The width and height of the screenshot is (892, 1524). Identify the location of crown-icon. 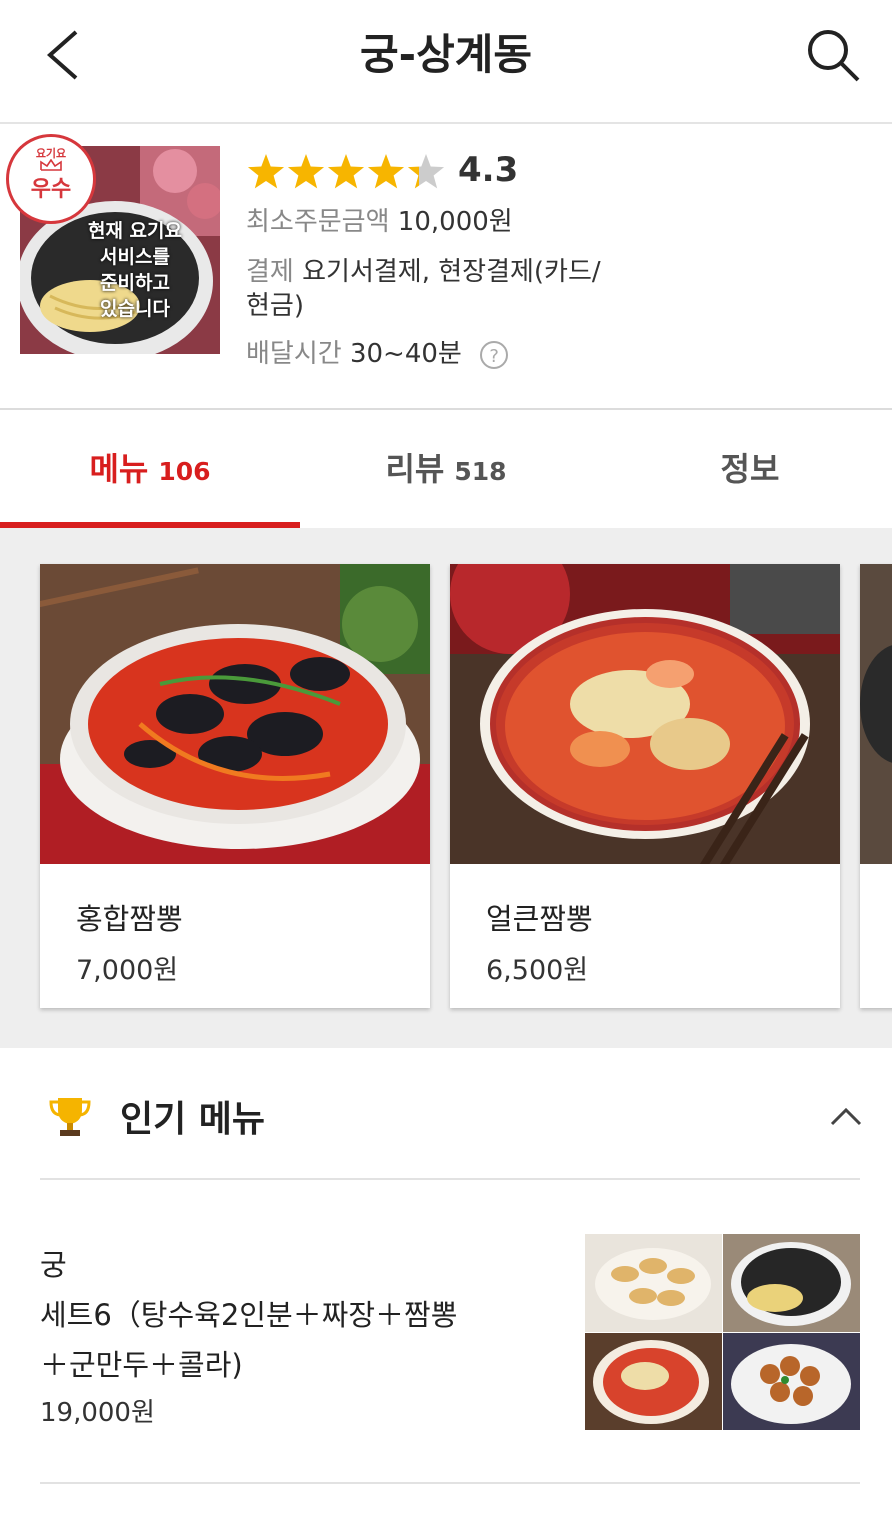
(51, 165).